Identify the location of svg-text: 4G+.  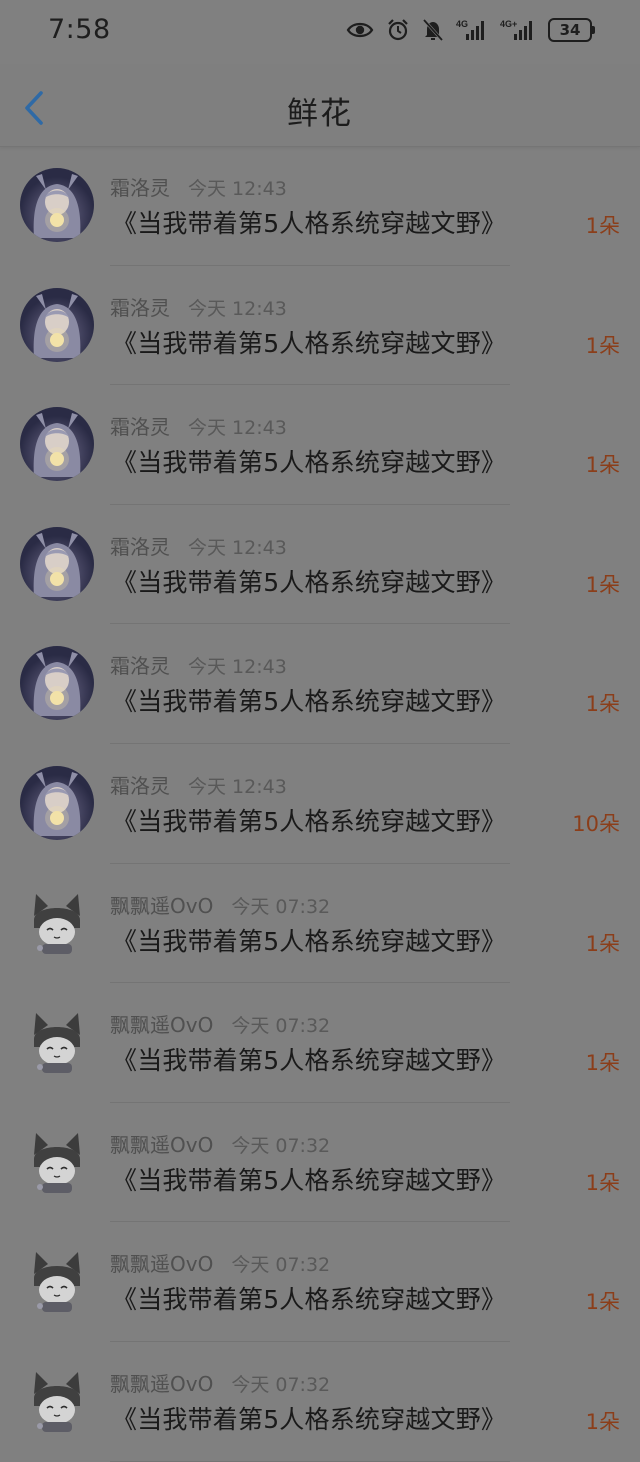
(508, 24).